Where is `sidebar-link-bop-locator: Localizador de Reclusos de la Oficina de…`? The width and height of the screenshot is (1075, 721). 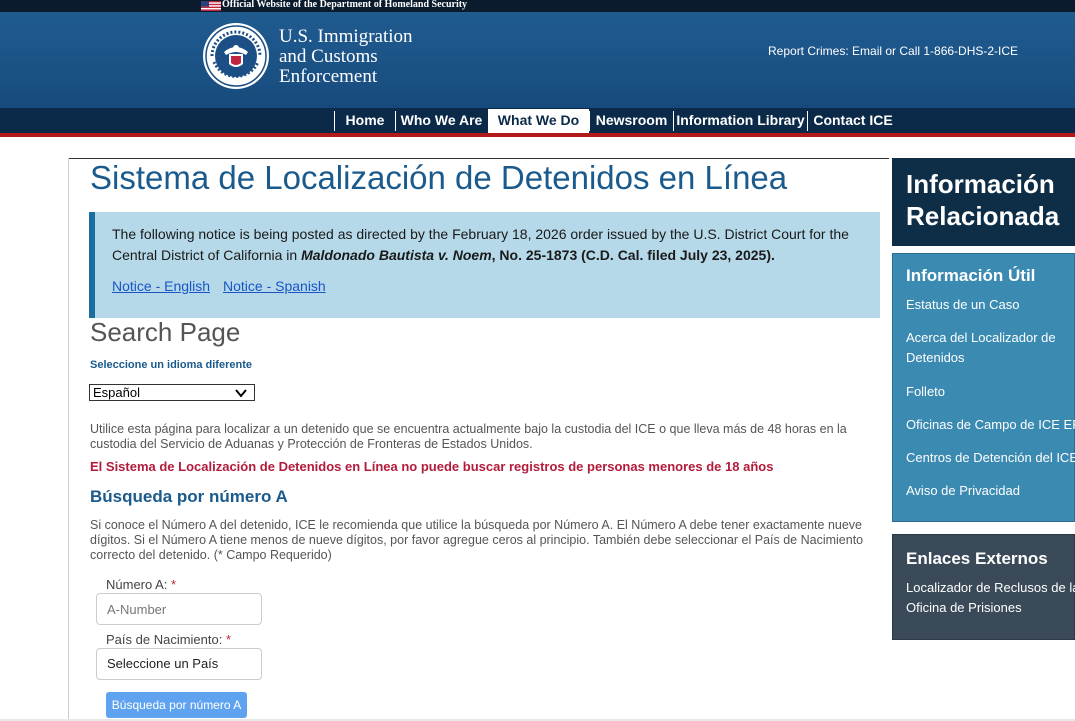 sidebar-link-bop-locator: Localizador de Reclusos de la Oficina de… is located at coordinates (990, 598).